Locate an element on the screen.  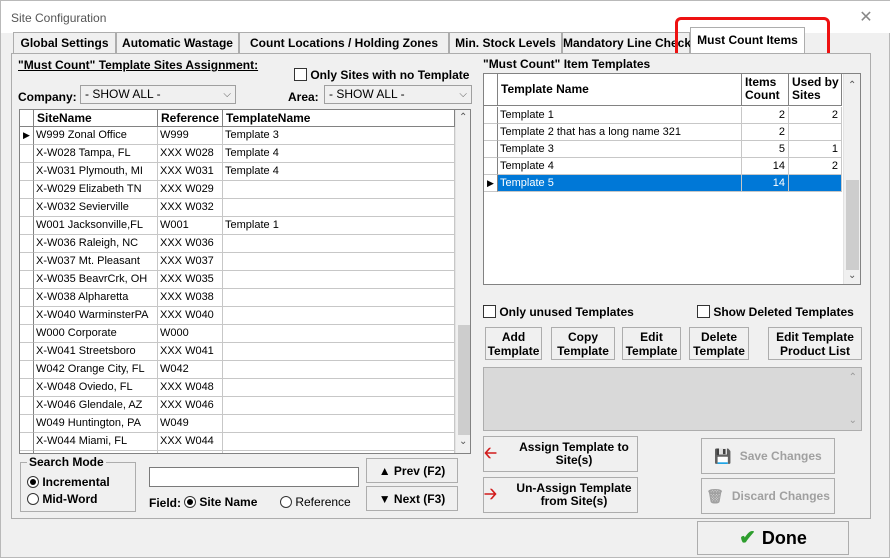
checkbox-box is located at coordinates (703, 311).